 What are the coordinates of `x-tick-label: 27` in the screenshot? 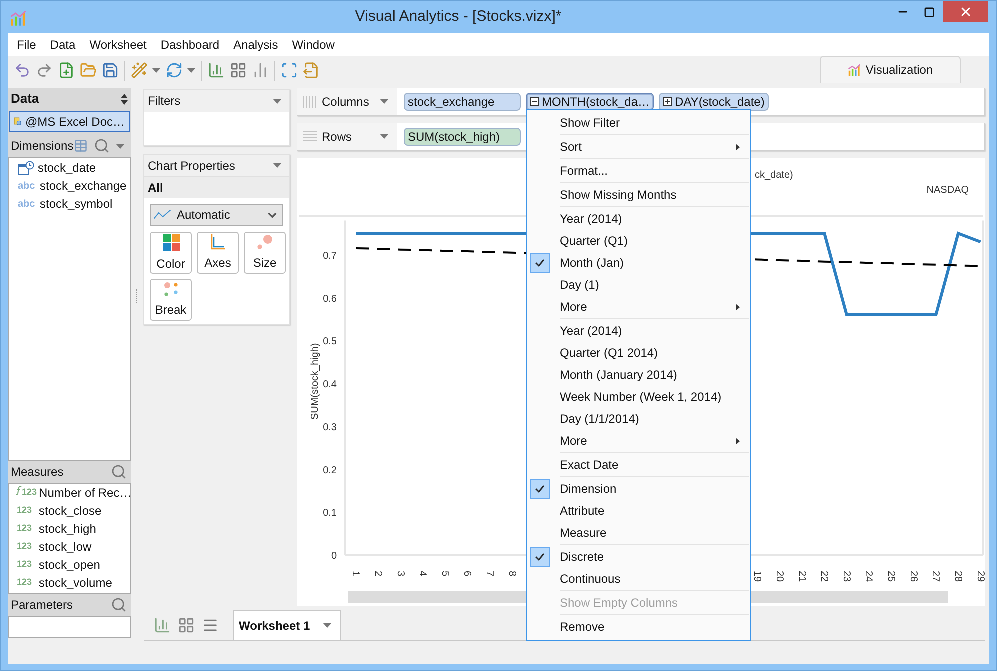 It's located at (936, 576).